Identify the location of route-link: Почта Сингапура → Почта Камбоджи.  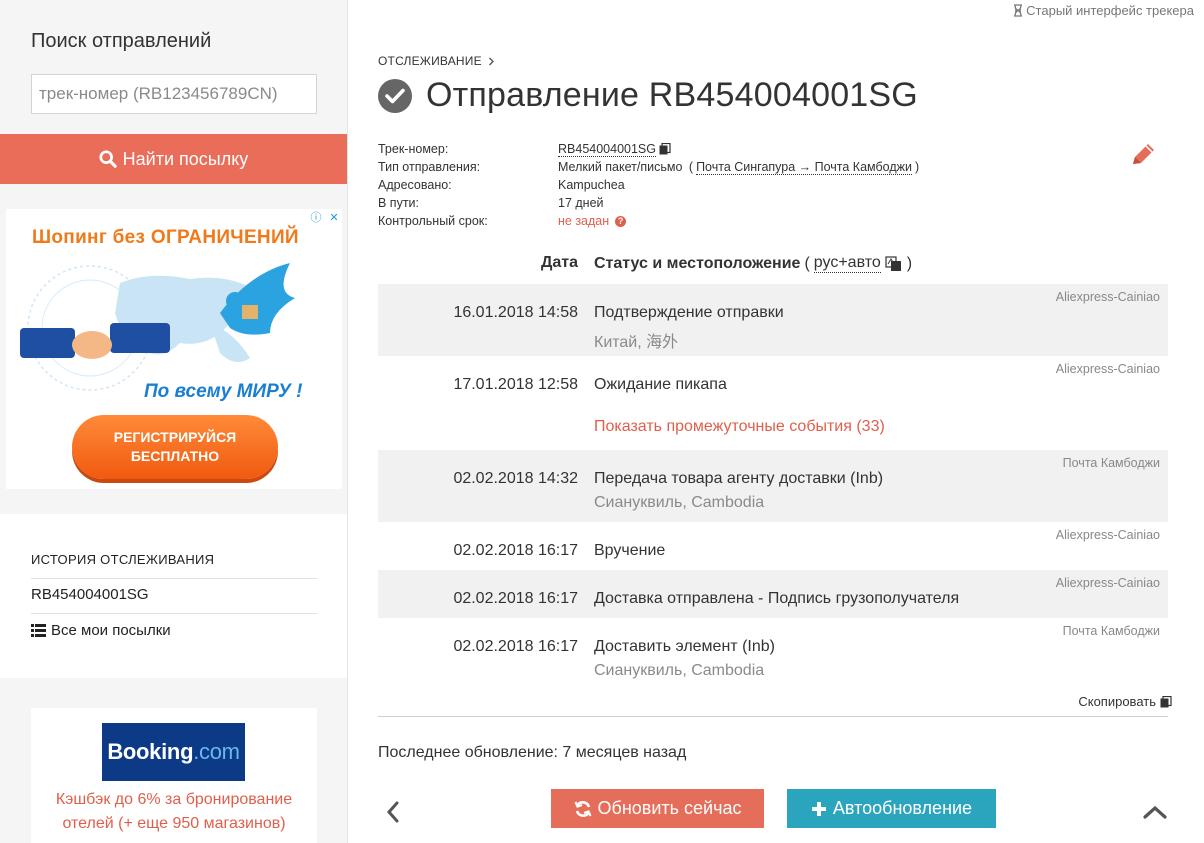
(804, 167).